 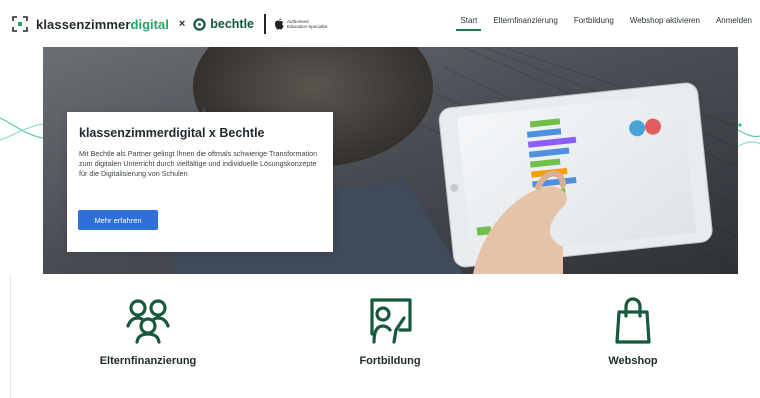 I want to click on feature-label-fortbildung: Fortbildung, so click(x=390, y=361).